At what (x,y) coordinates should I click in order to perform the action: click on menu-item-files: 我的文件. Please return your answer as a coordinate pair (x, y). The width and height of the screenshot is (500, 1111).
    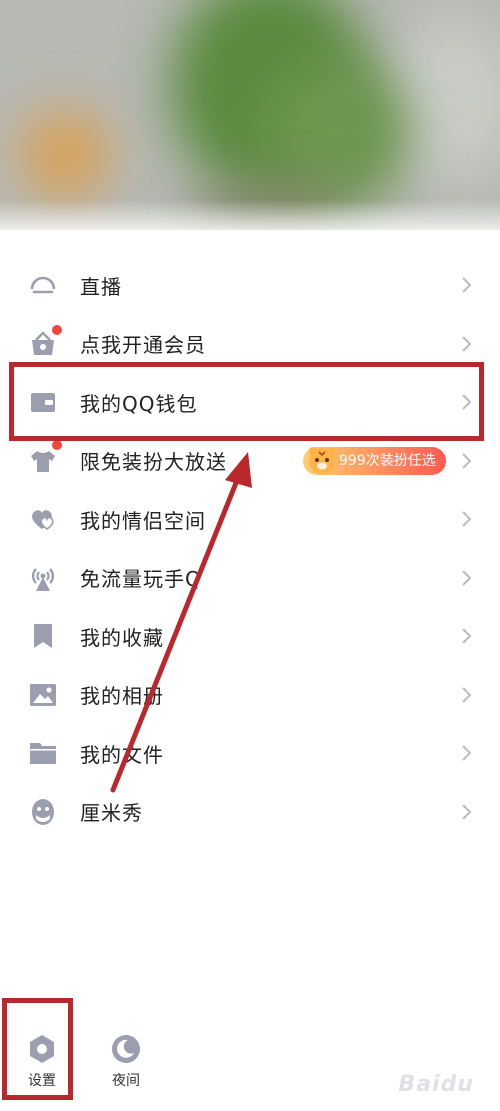
    Looking at the image, I should click on (250, 753).